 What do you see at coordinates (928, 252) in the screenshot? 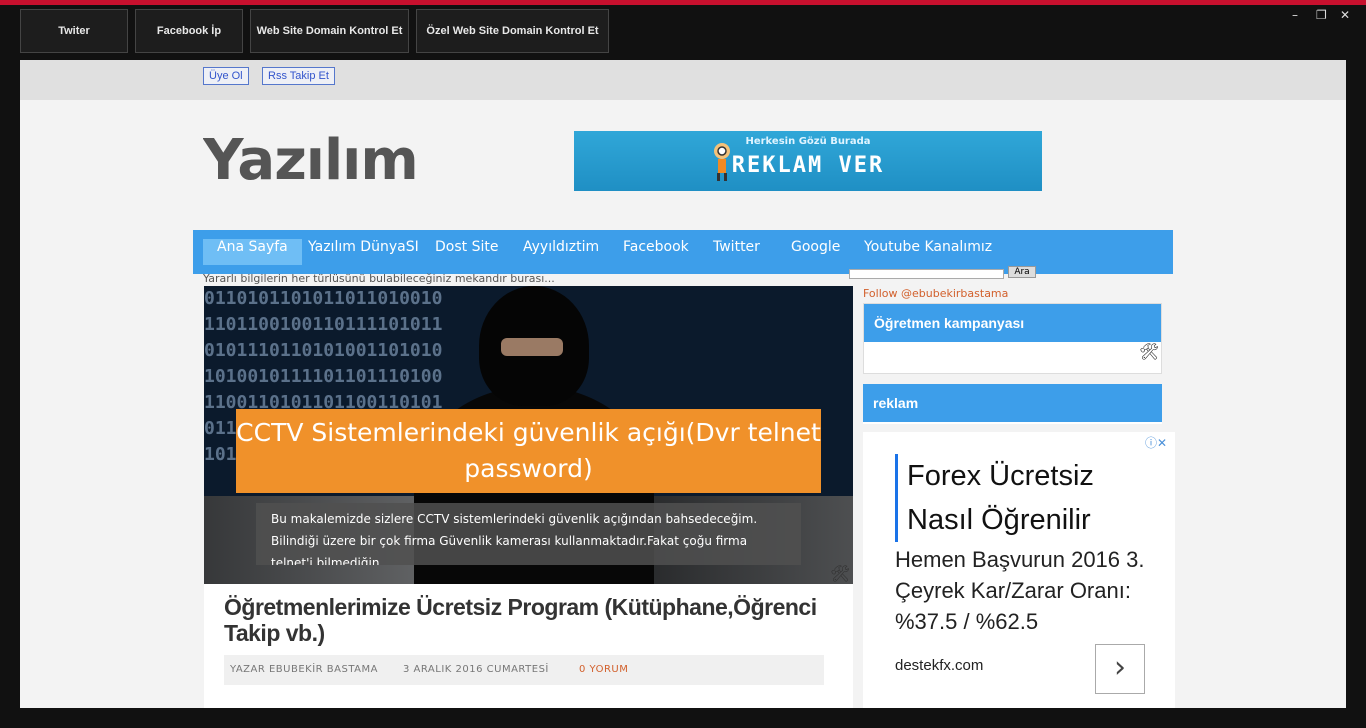
I see `nav-item-youtube: Youtube Kanalımız` at bounding box center [928, 252].